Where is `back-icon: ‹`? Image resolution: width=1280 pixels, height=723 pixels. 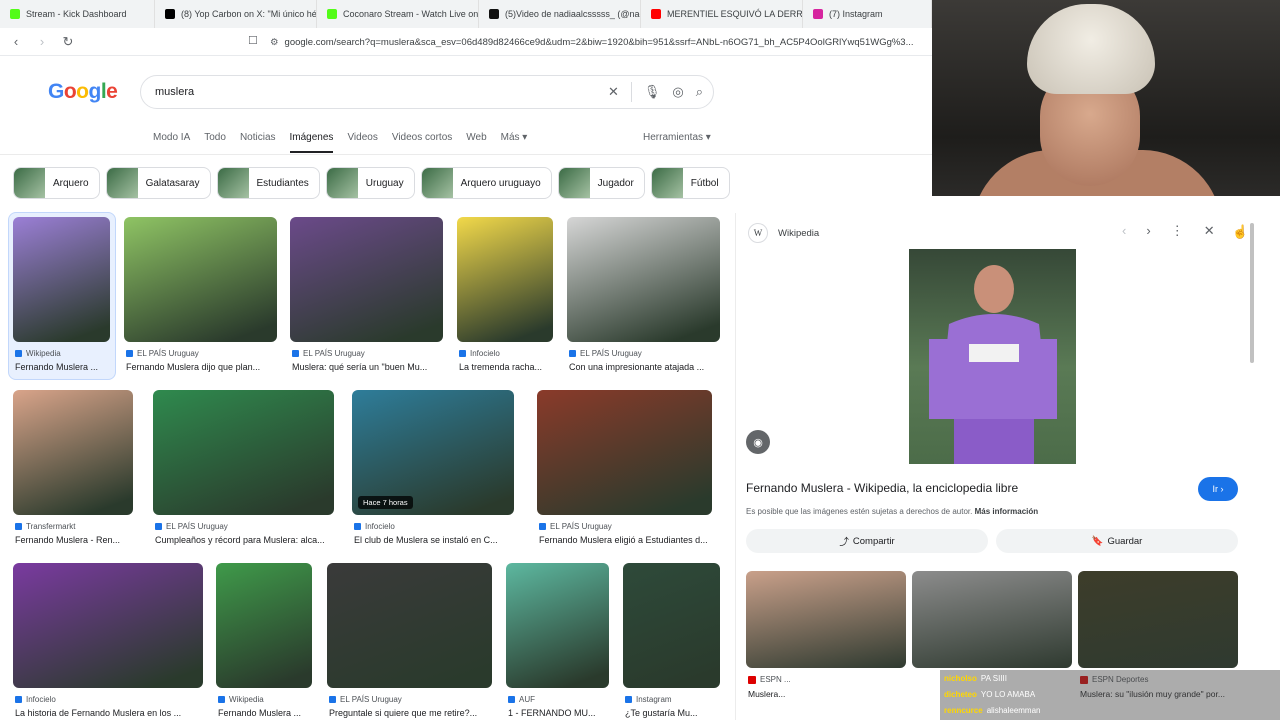 back-icon: ‹ is located at coordinates (16, 42).